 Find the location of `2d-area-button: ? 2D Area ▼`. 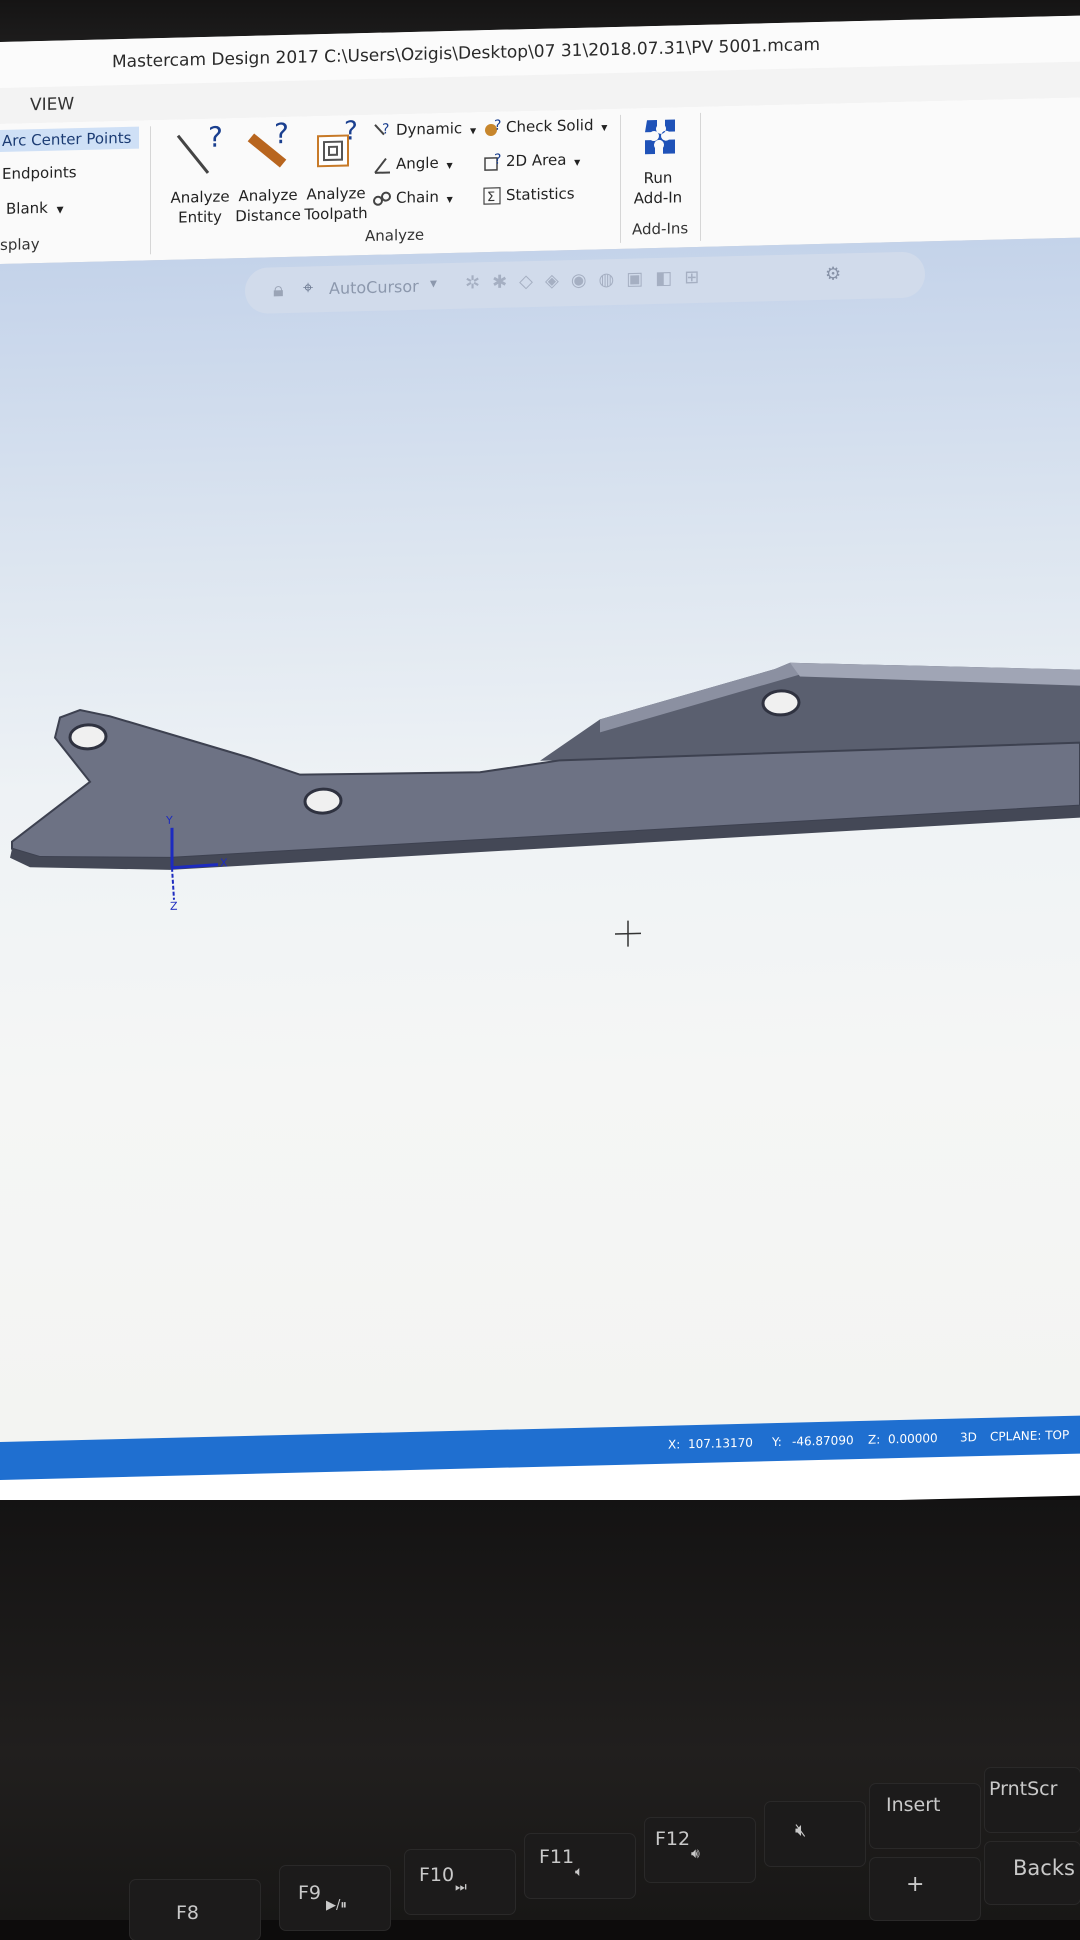

2d-area-button: ? 2D Area ▼ is located at coordinates (531, 161).